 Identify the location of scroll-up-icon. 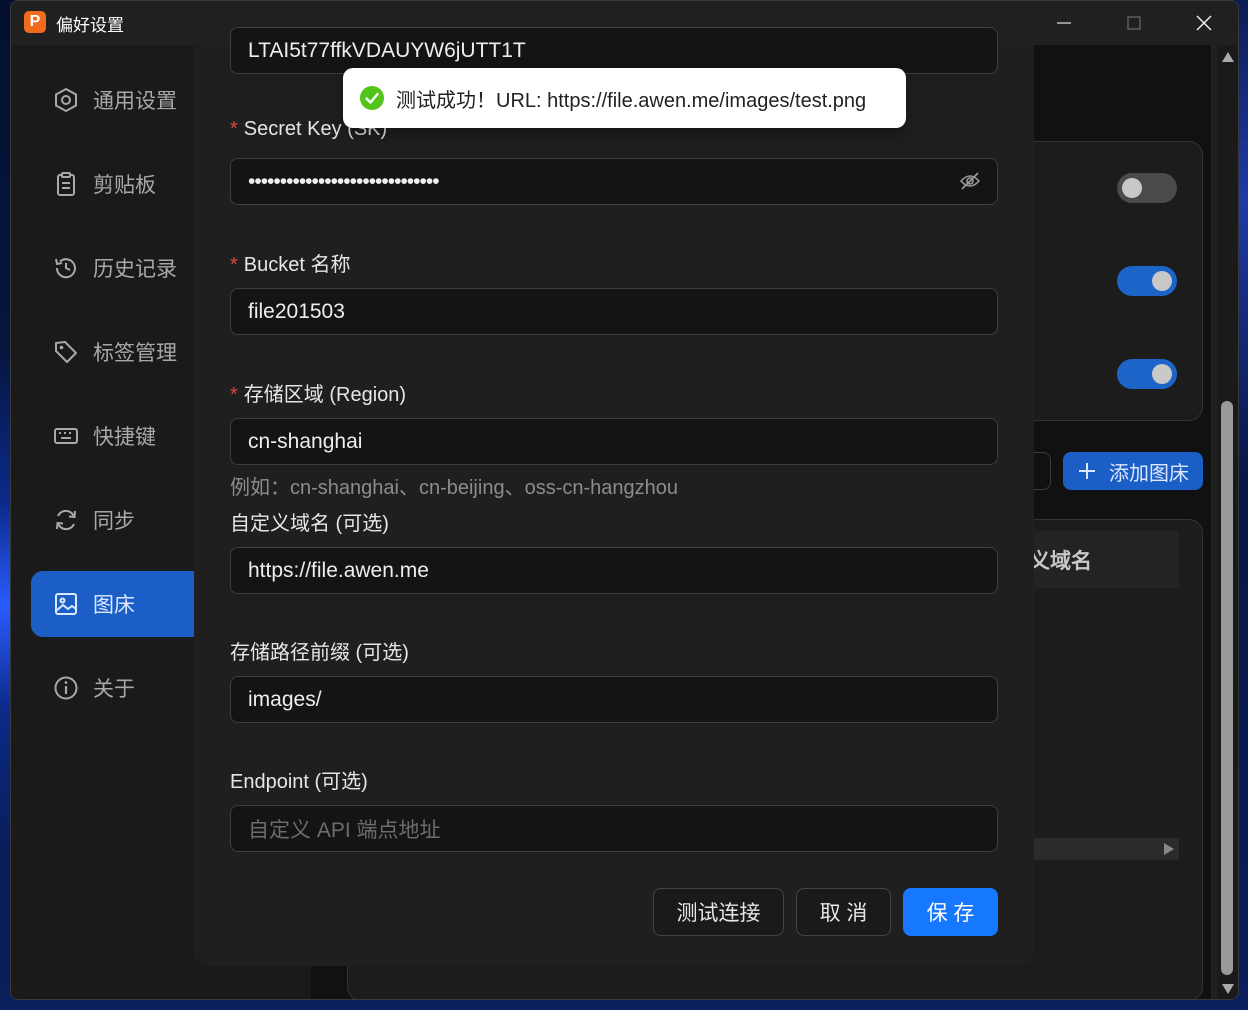
(1228, 57).